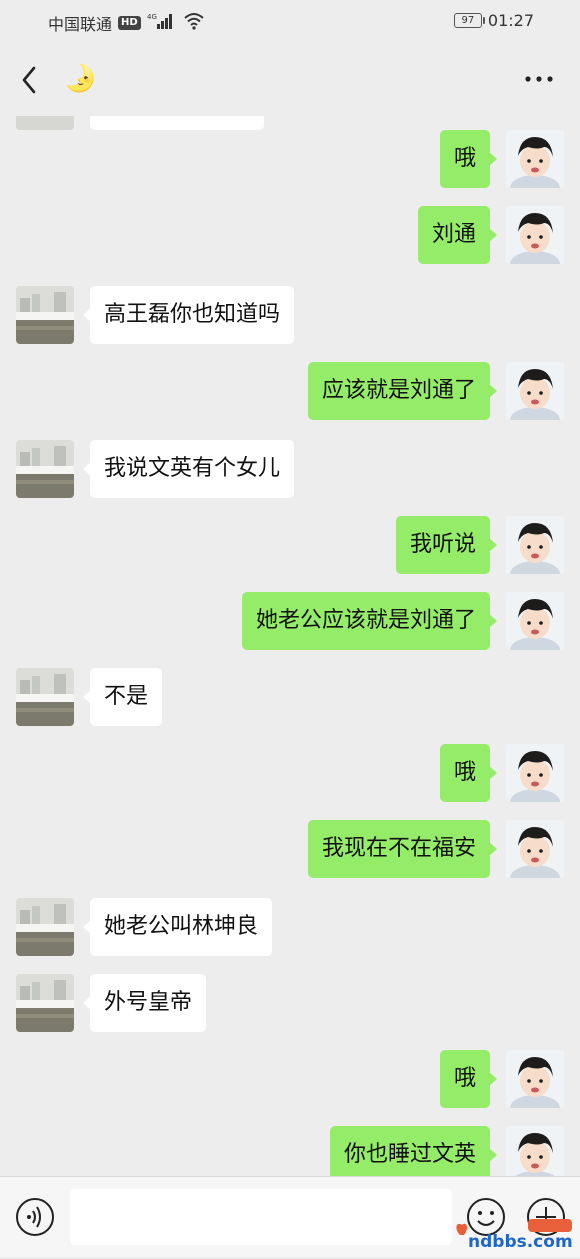  Describe the element at coordinates (80, 79) in the screenshot. I see `contact-name: 🌛` at that location.